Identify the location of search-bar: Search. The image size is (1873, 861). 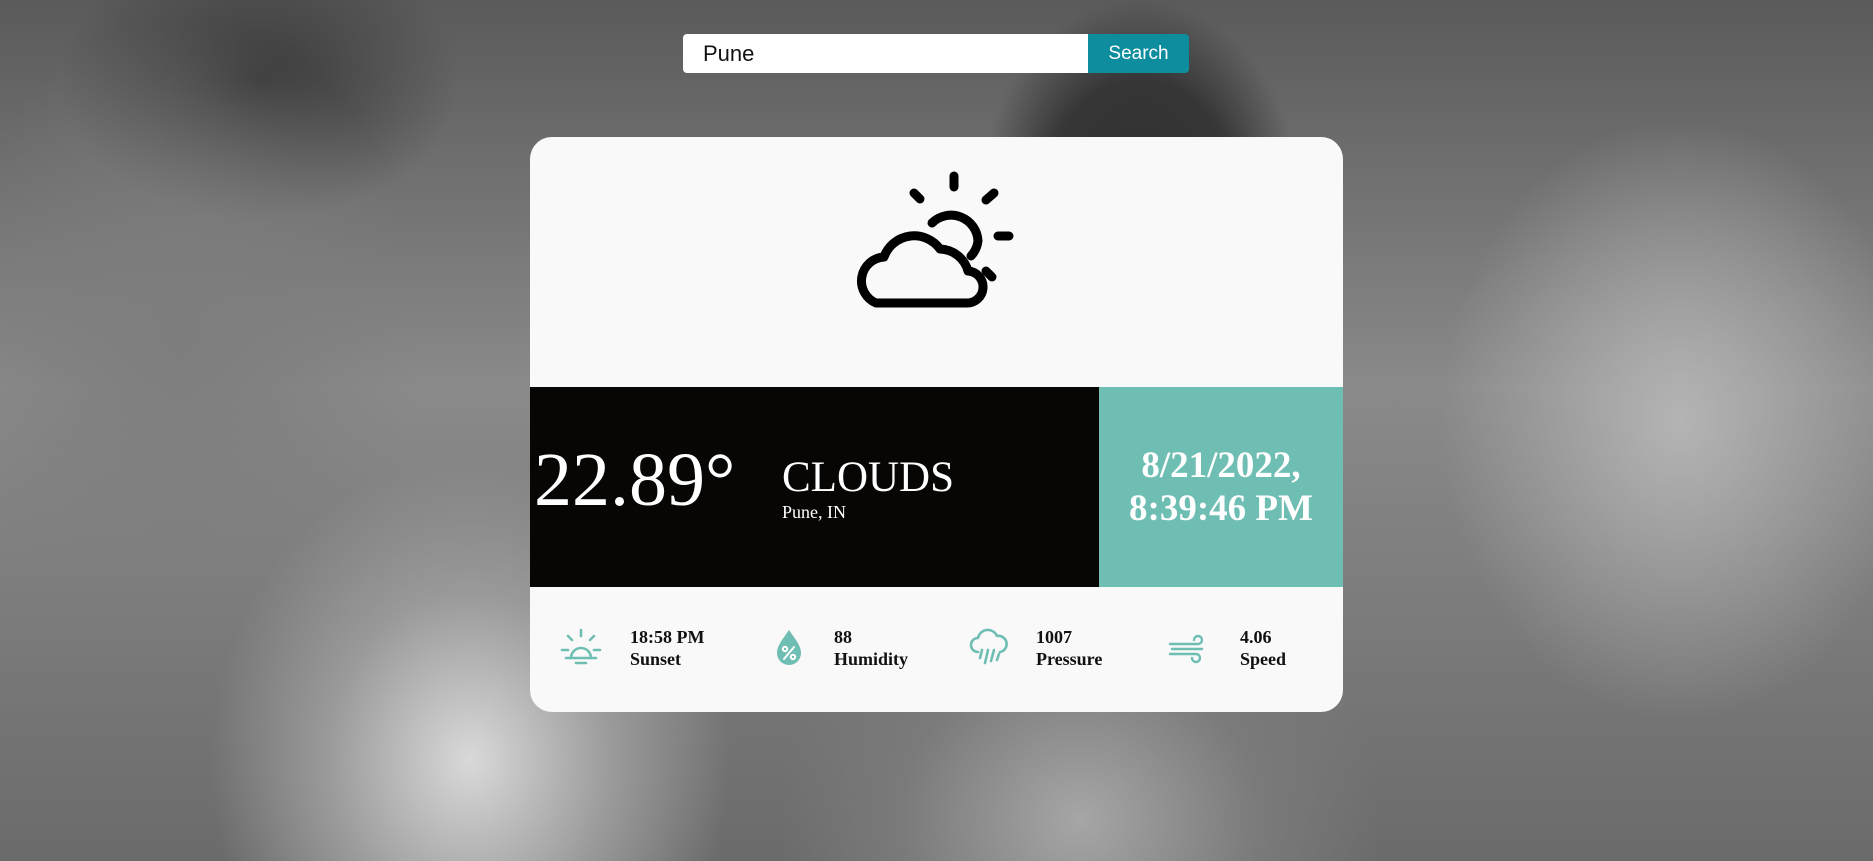
(936, 53).